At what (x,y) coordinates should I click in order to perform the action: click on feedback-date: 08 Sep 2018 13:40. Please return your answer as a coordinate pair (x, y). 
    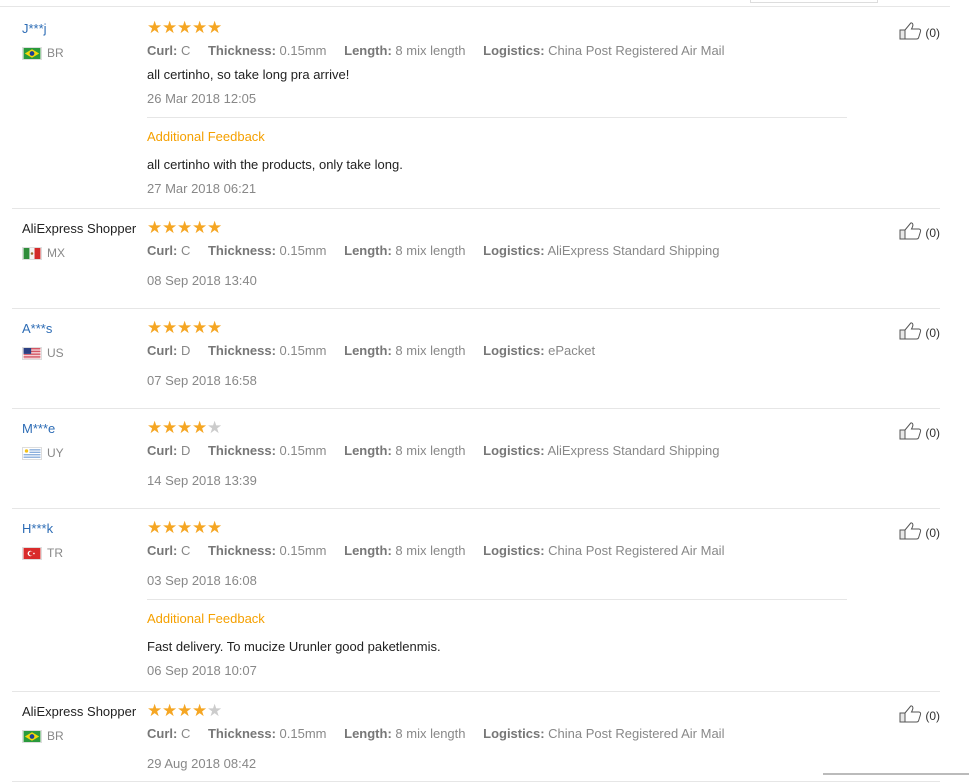
    Looking at the image, I should click on (202, 280).